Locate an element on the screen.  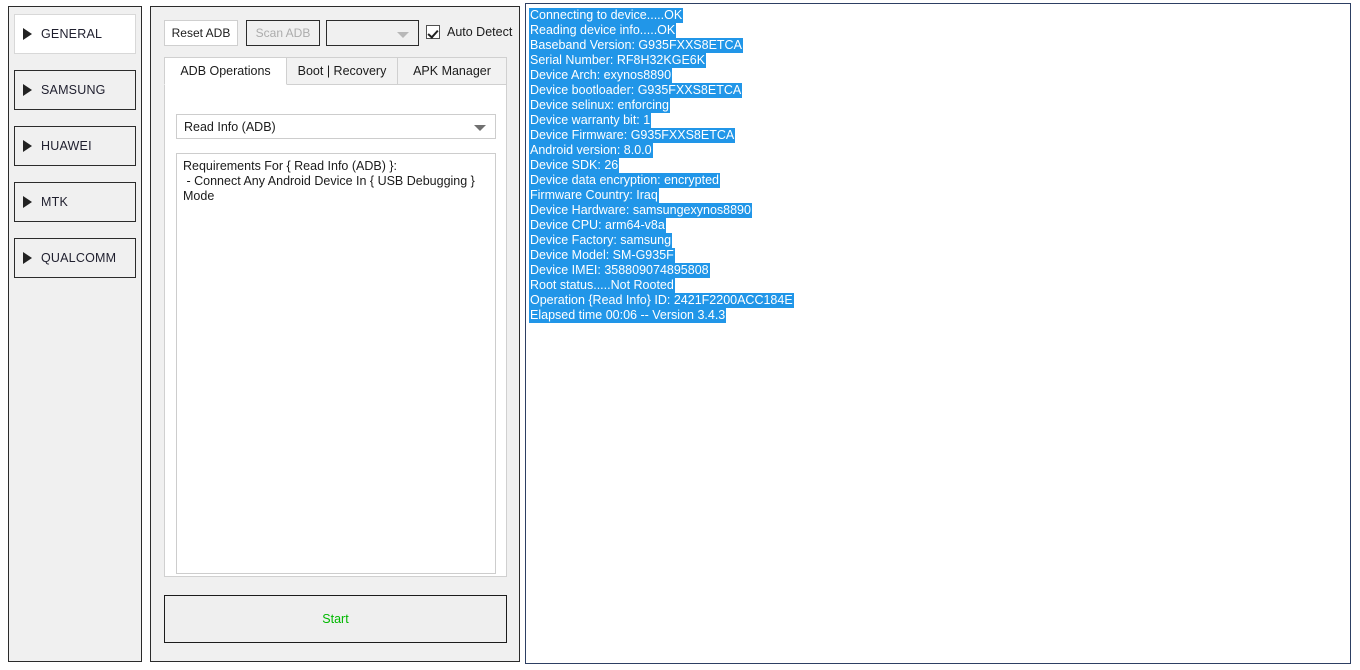
log-line: Device SDK: 26 is located at coordinates (938, 165).